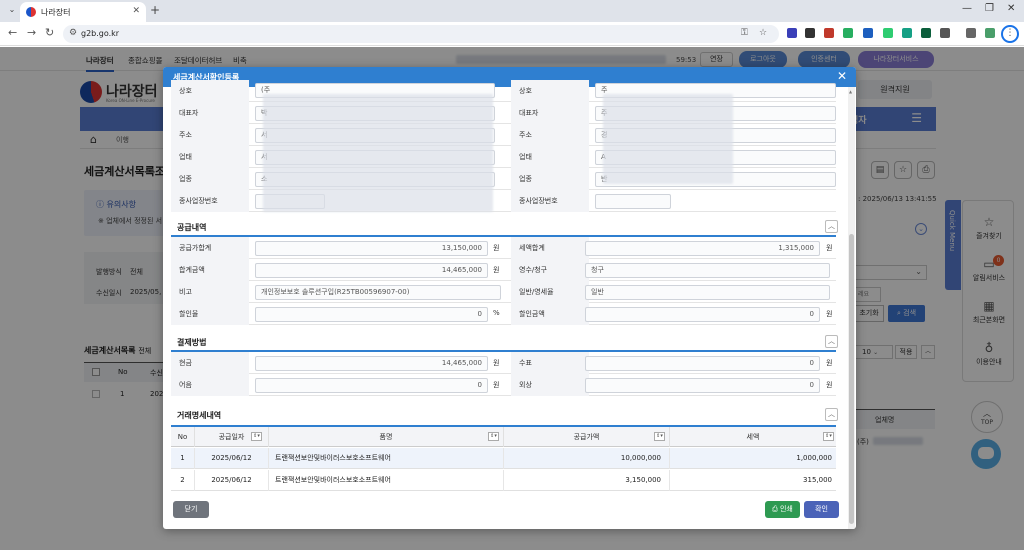 The width and height of the screenshot is (1024, 550). What do you see at coordinates (668, 139) in the screenshot?
I see `redacted-buyer-info` at bounding box center [668, 139].